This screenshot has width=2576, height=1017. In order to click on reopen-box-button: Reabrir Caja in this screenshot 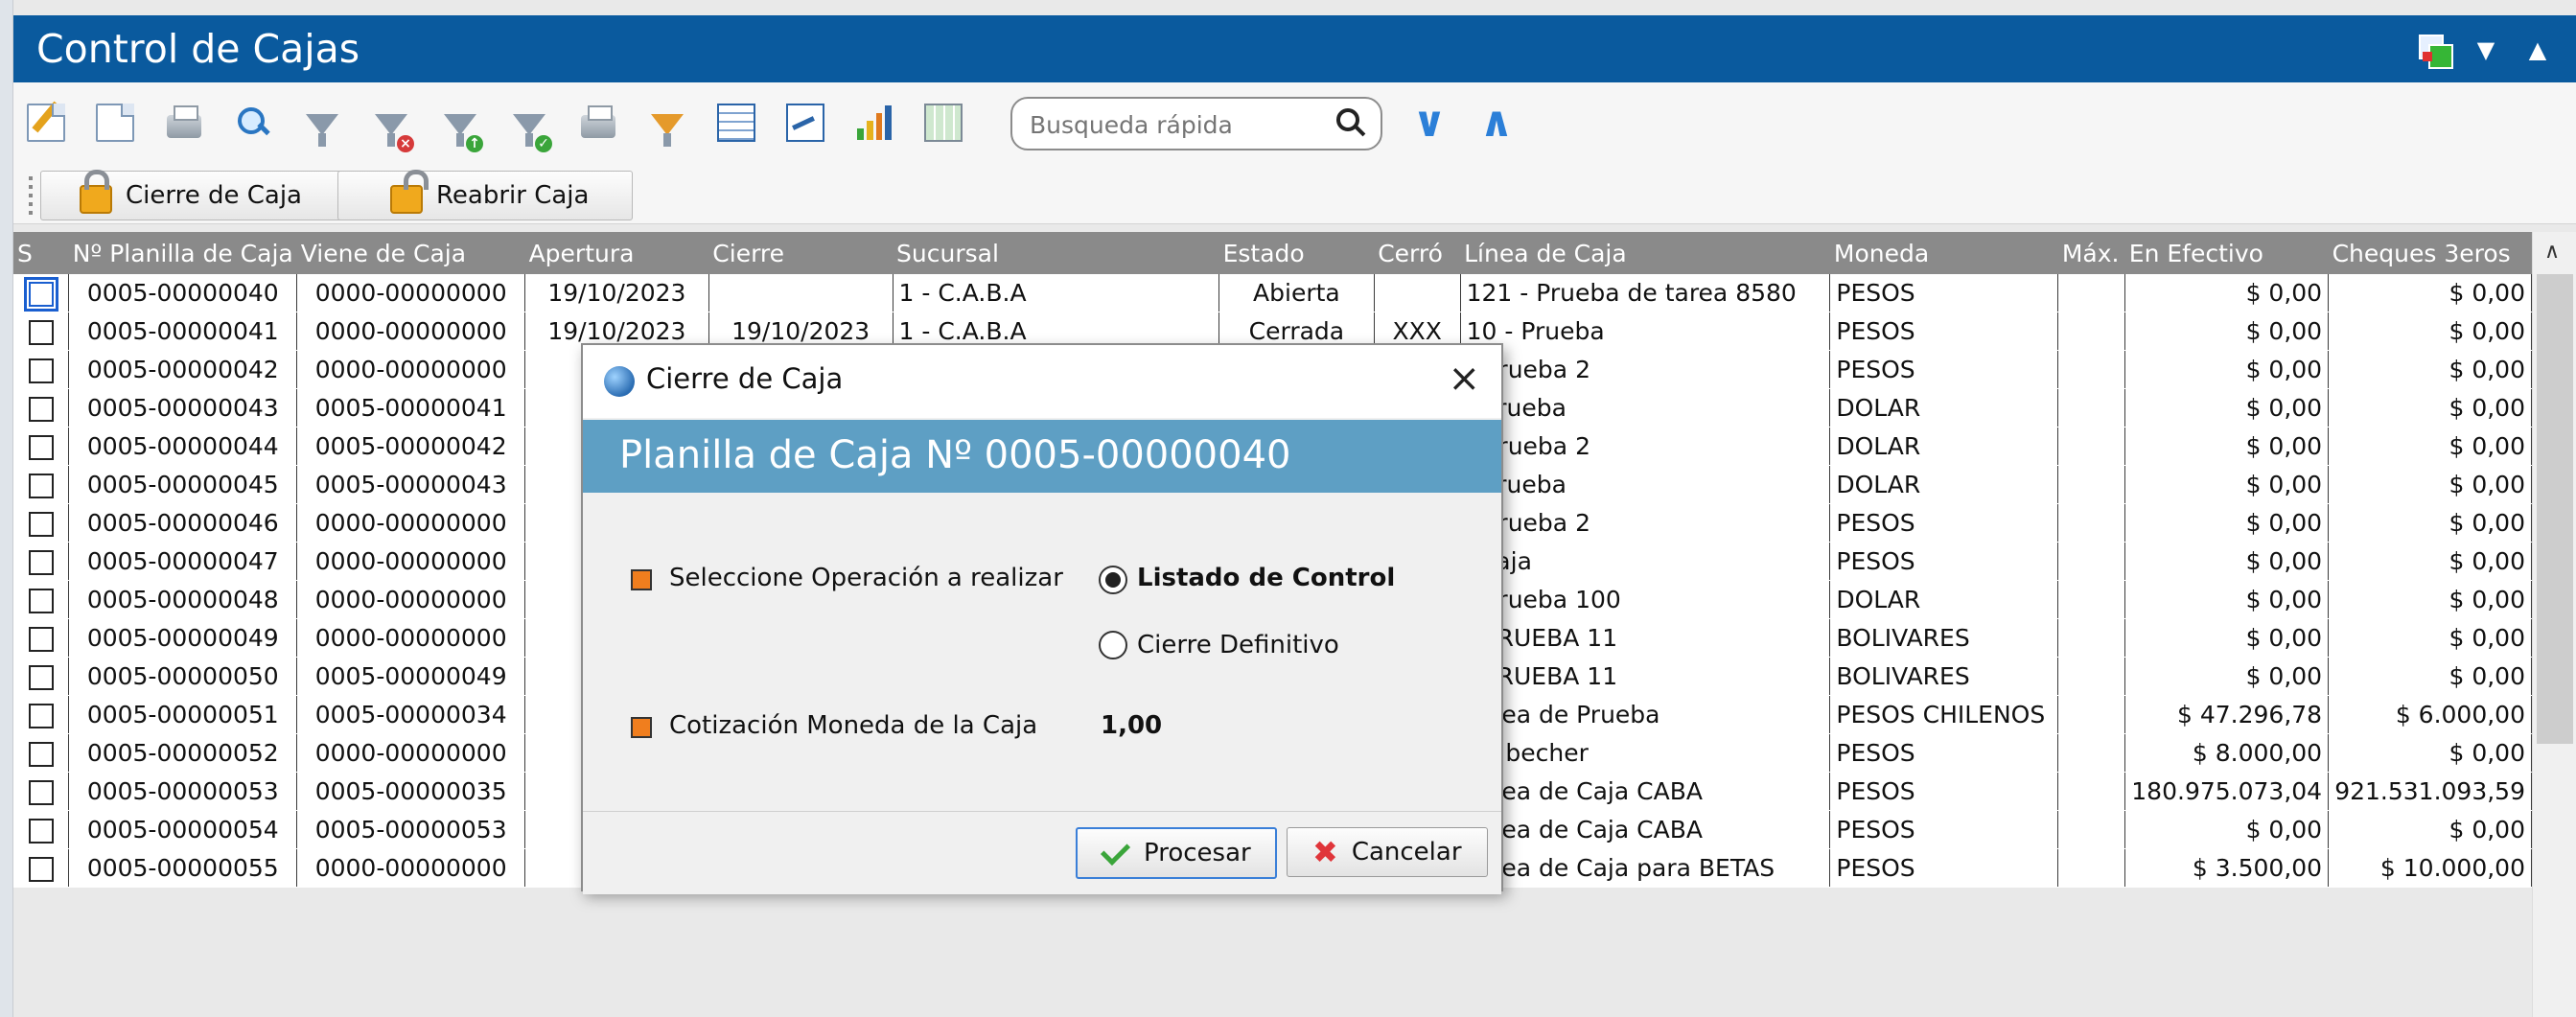, I will do `click(485, 195)`.